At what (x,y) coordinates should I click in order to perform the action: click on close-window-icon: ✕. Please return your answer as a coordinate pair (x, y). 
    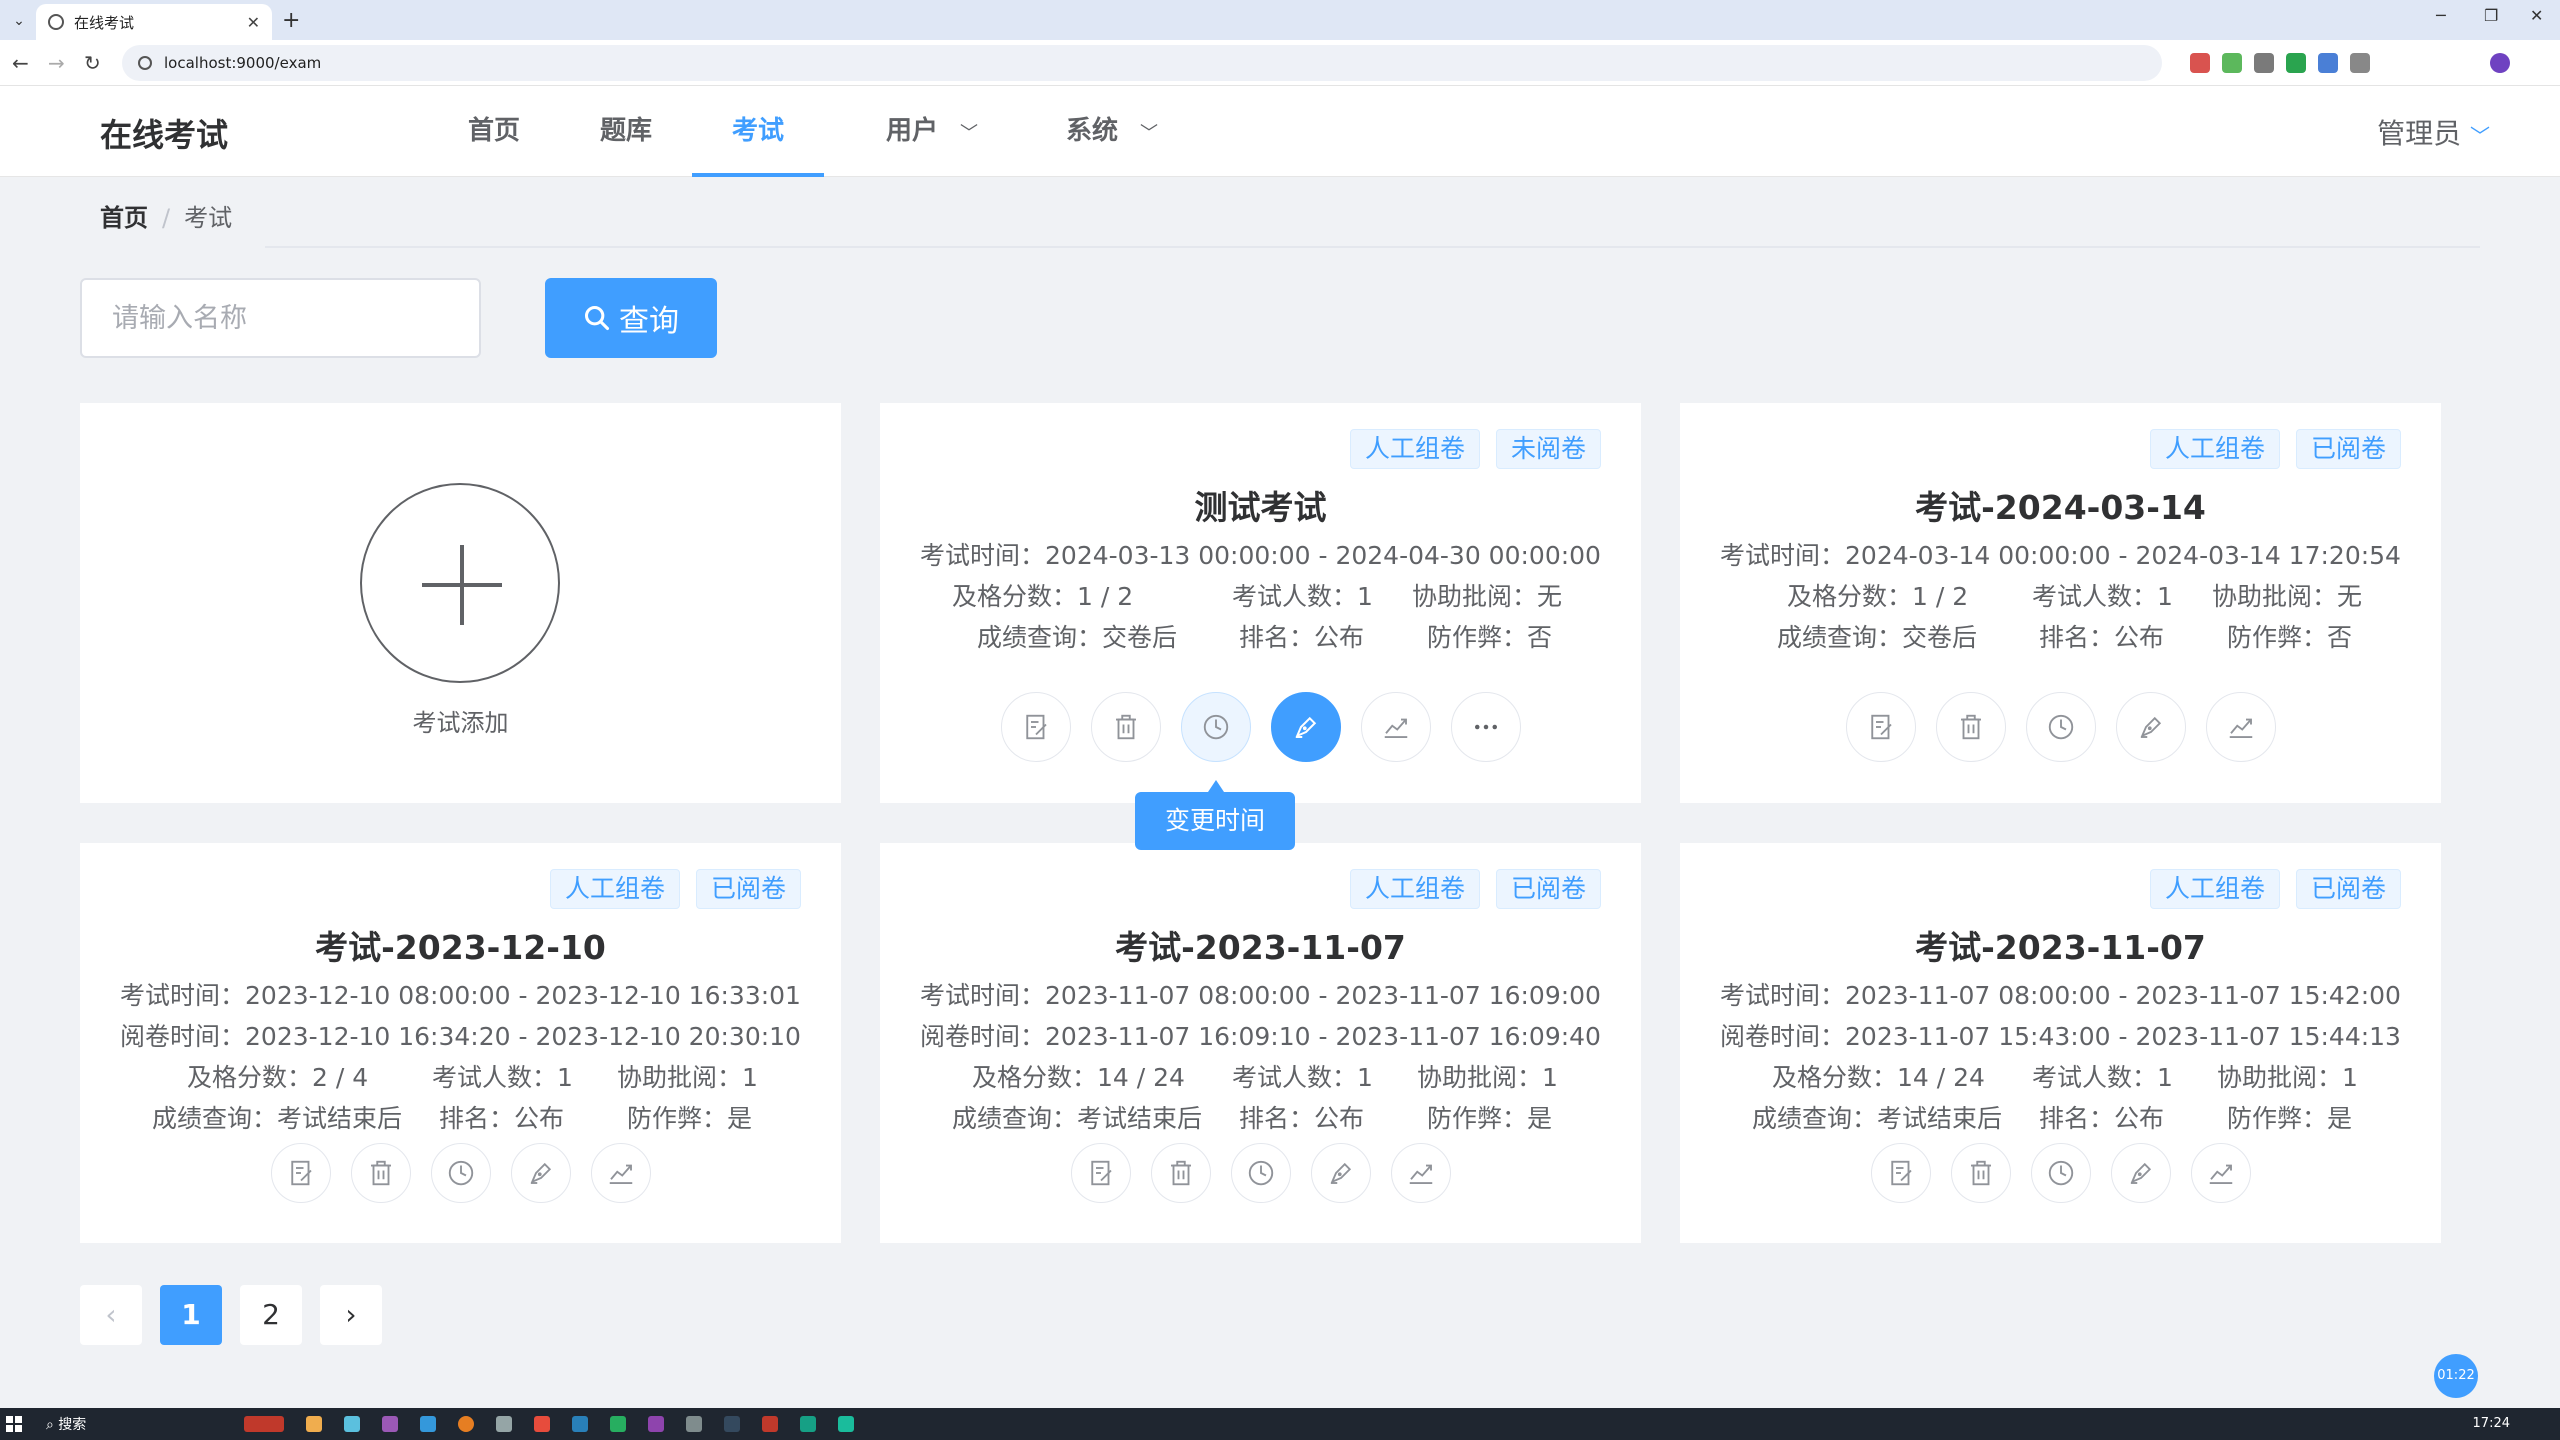
    Looking at the image, I should click on (2536, 15).